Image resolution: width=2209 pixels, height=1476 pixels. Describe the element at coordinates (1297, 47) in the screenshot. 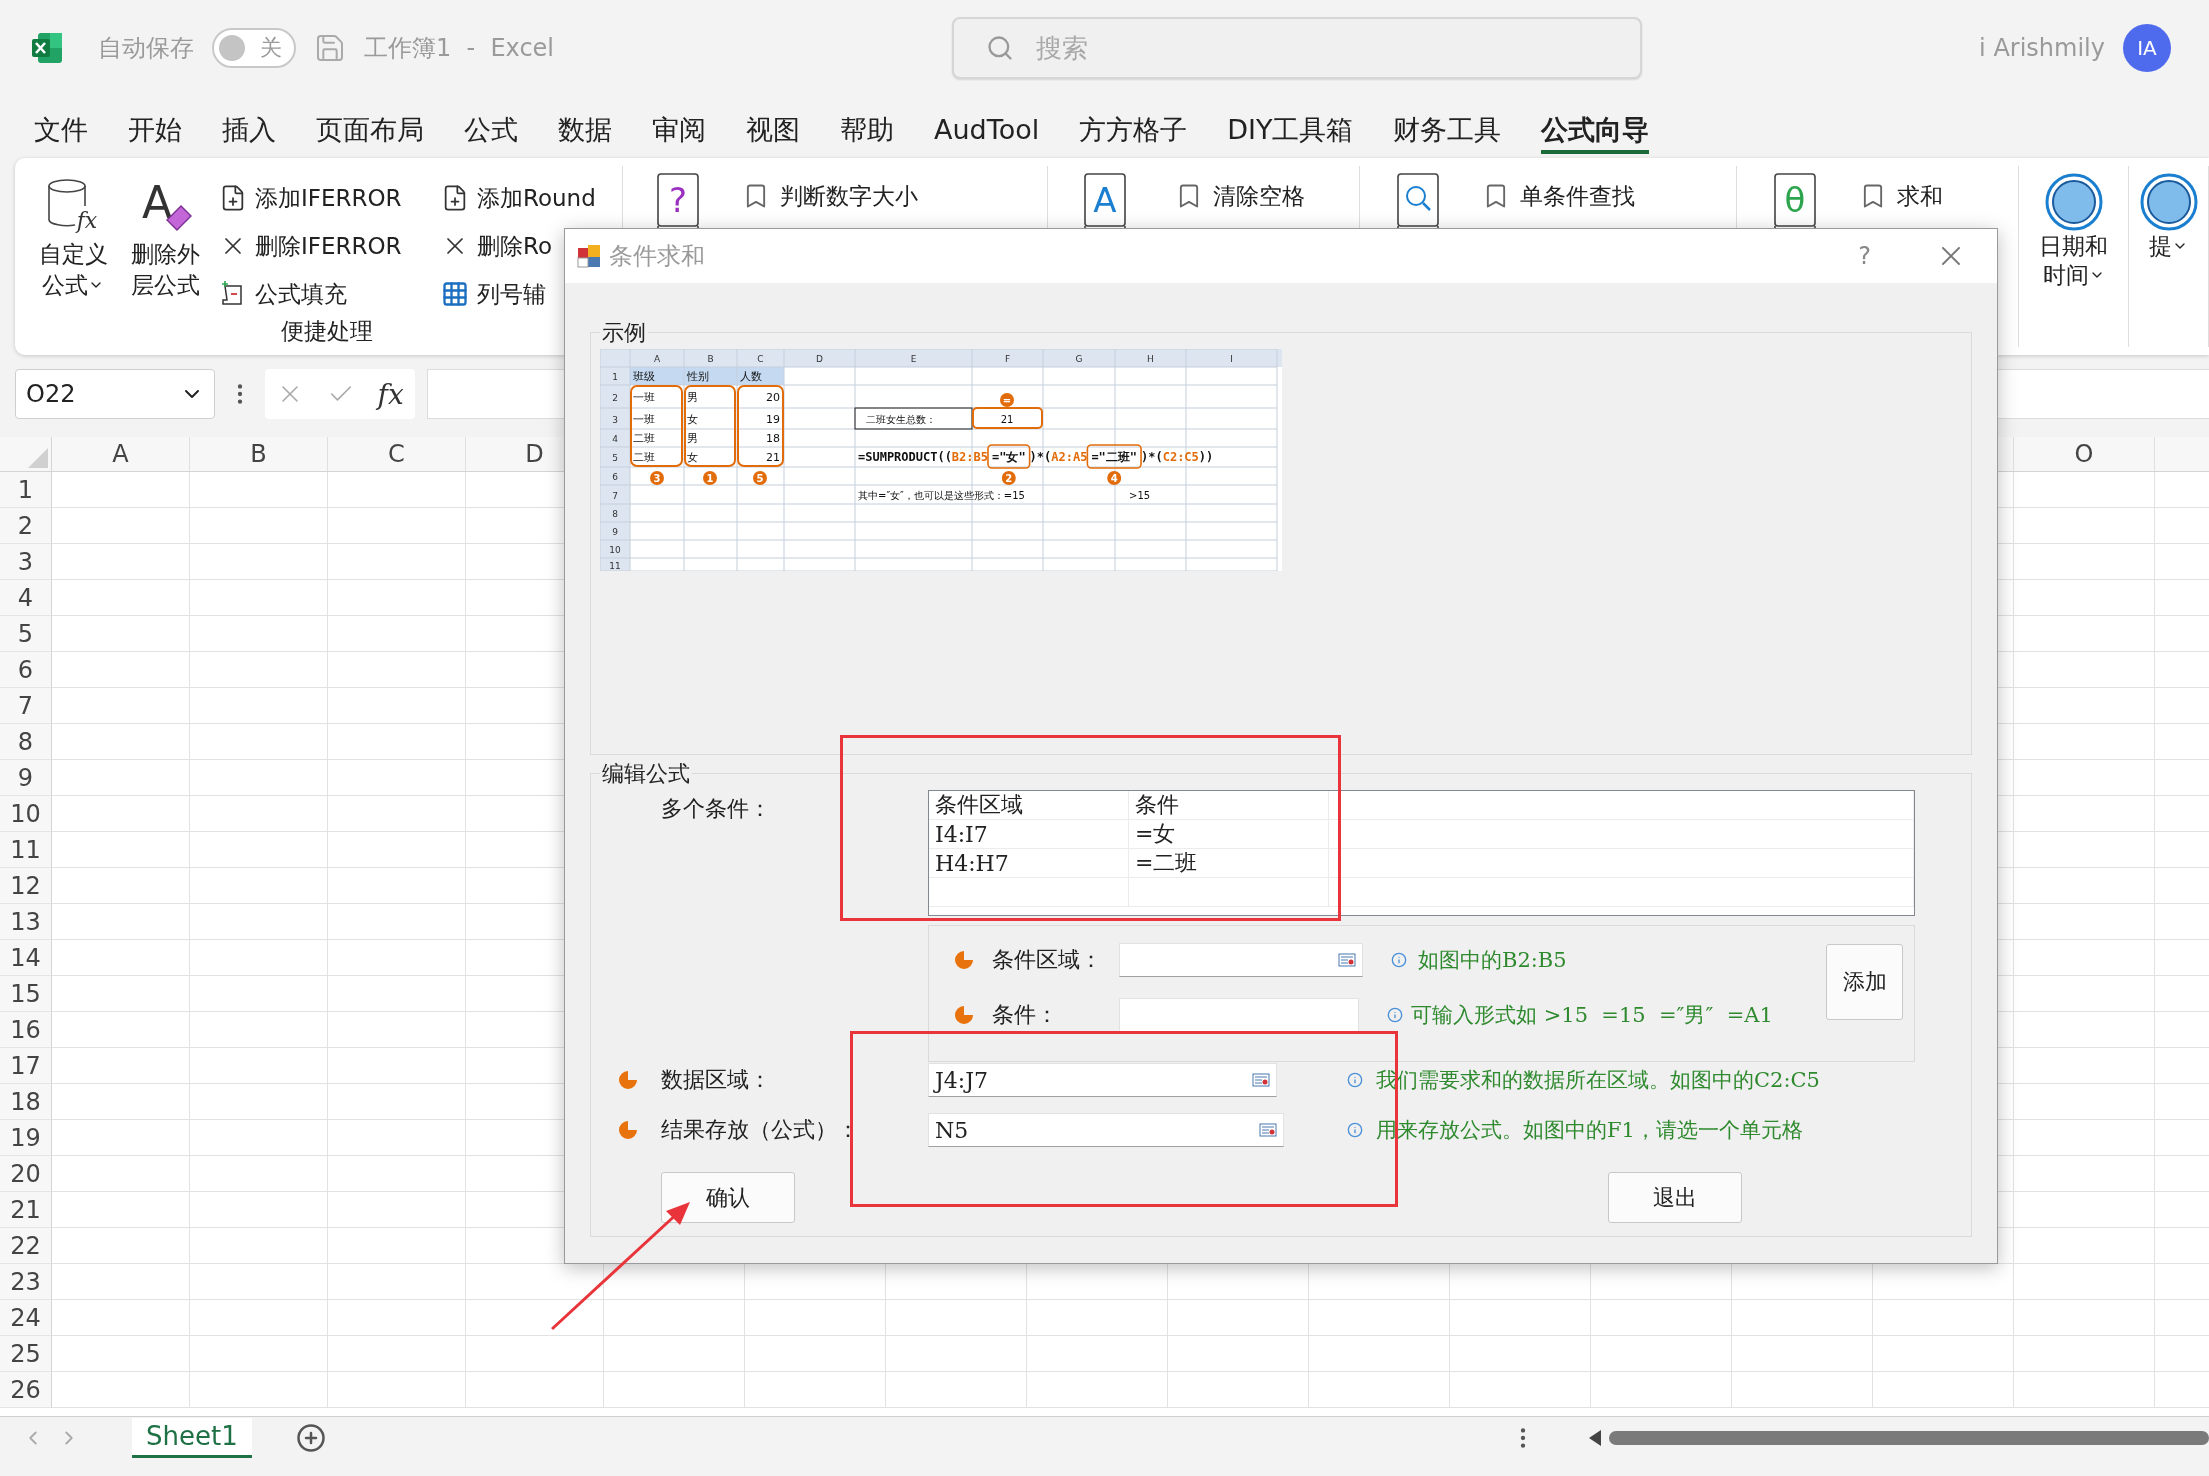

I see `search-field: 搜索` at that location.